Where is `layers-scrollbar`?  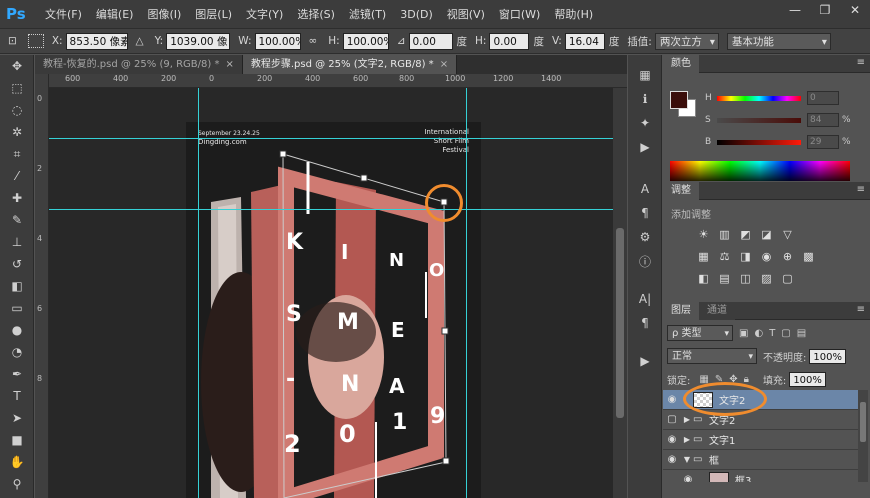
layers-scrollbar is located at coordinates (863, 436).